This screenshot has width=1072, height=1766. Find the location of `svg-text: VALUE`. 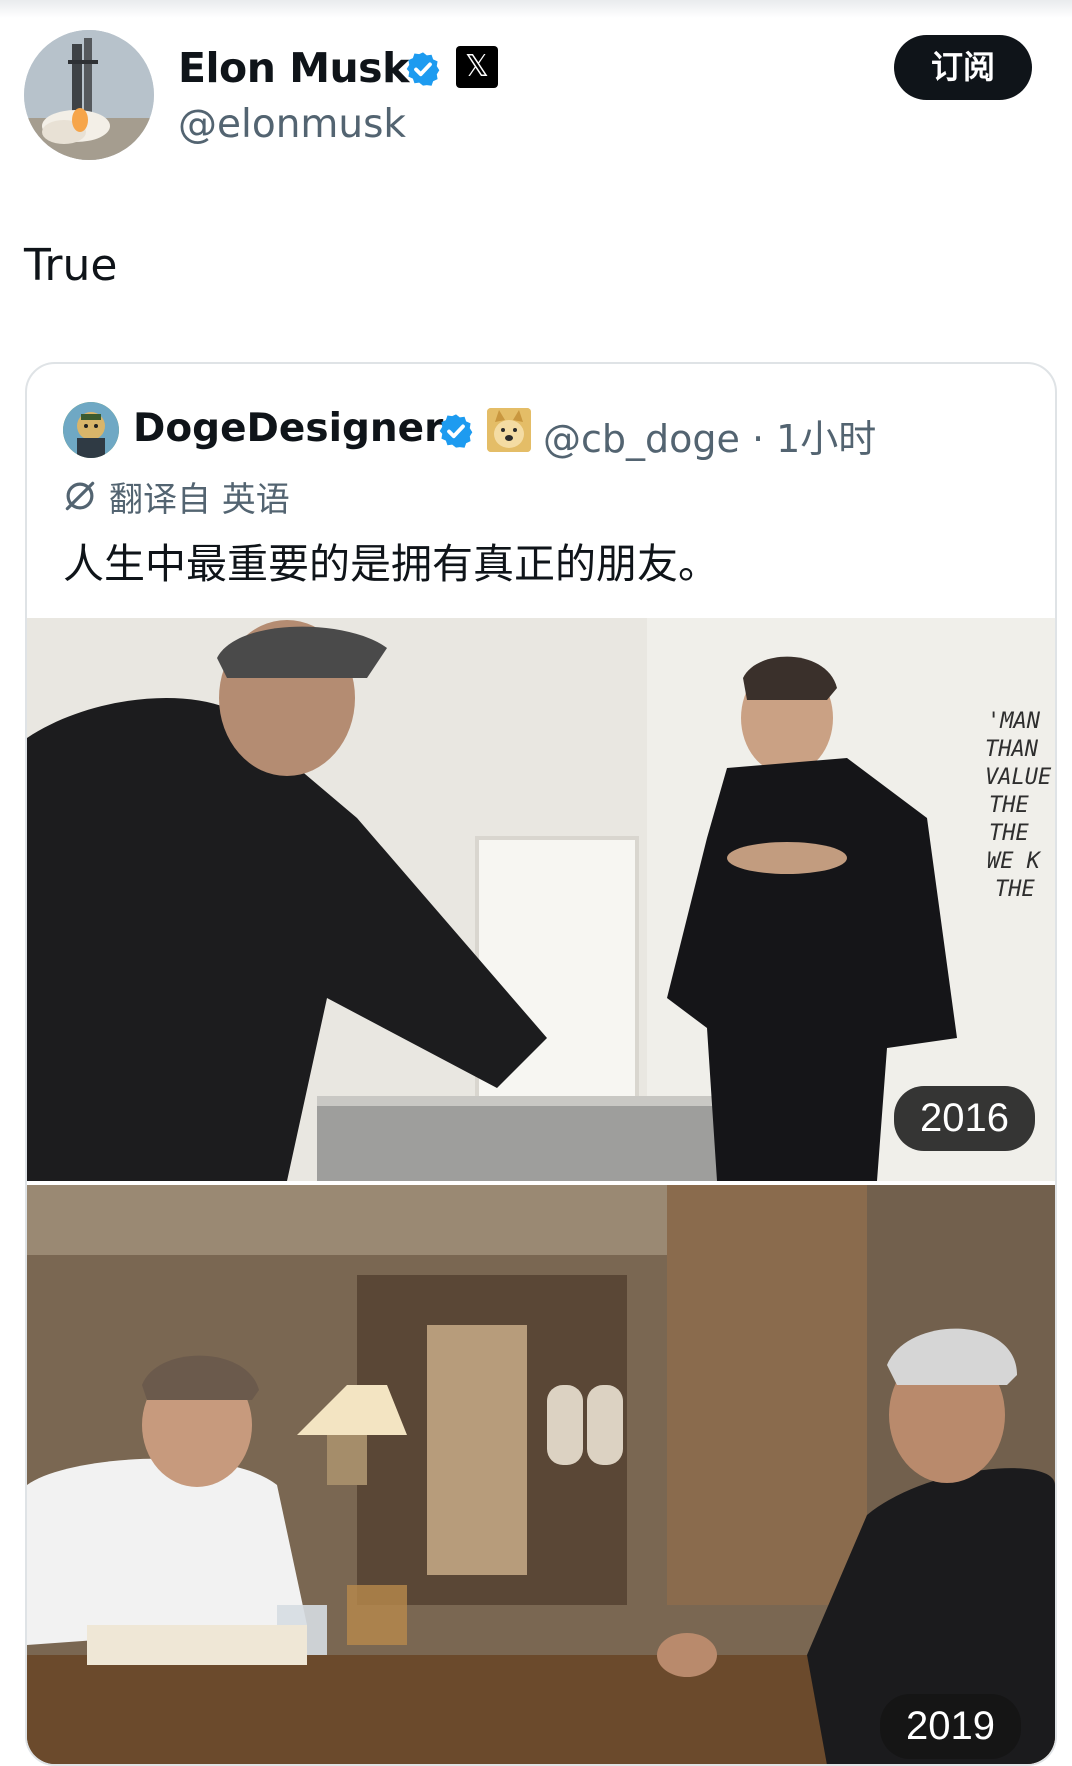

svg-text: VALUE is located at coordinates (1018, 777).